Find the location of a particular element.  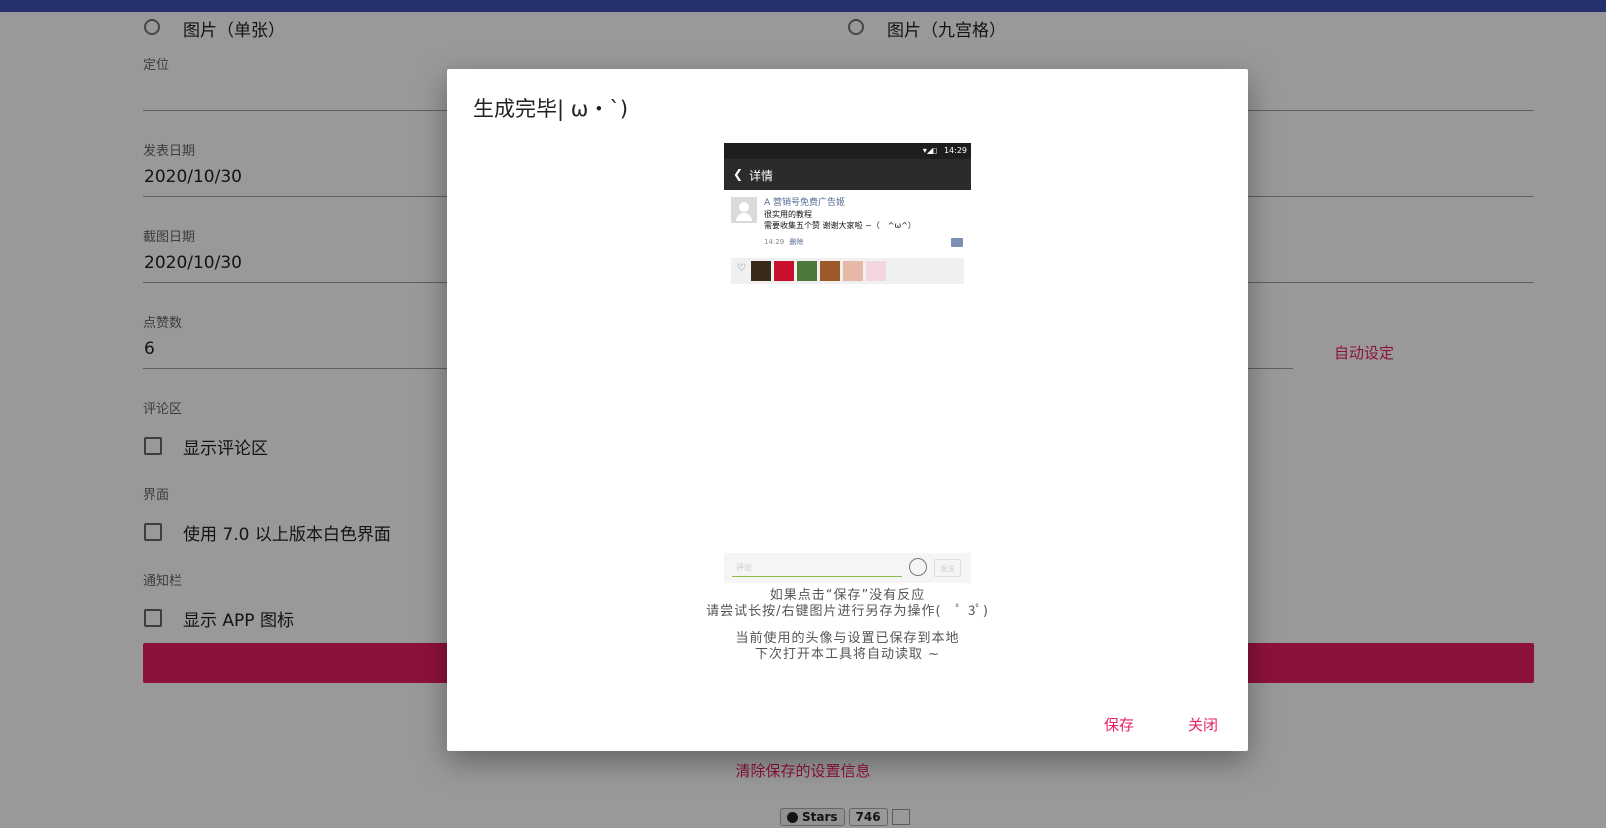

preview-status-bar: ▾◢▯ 14:29 is located at coordinates (847, 151).